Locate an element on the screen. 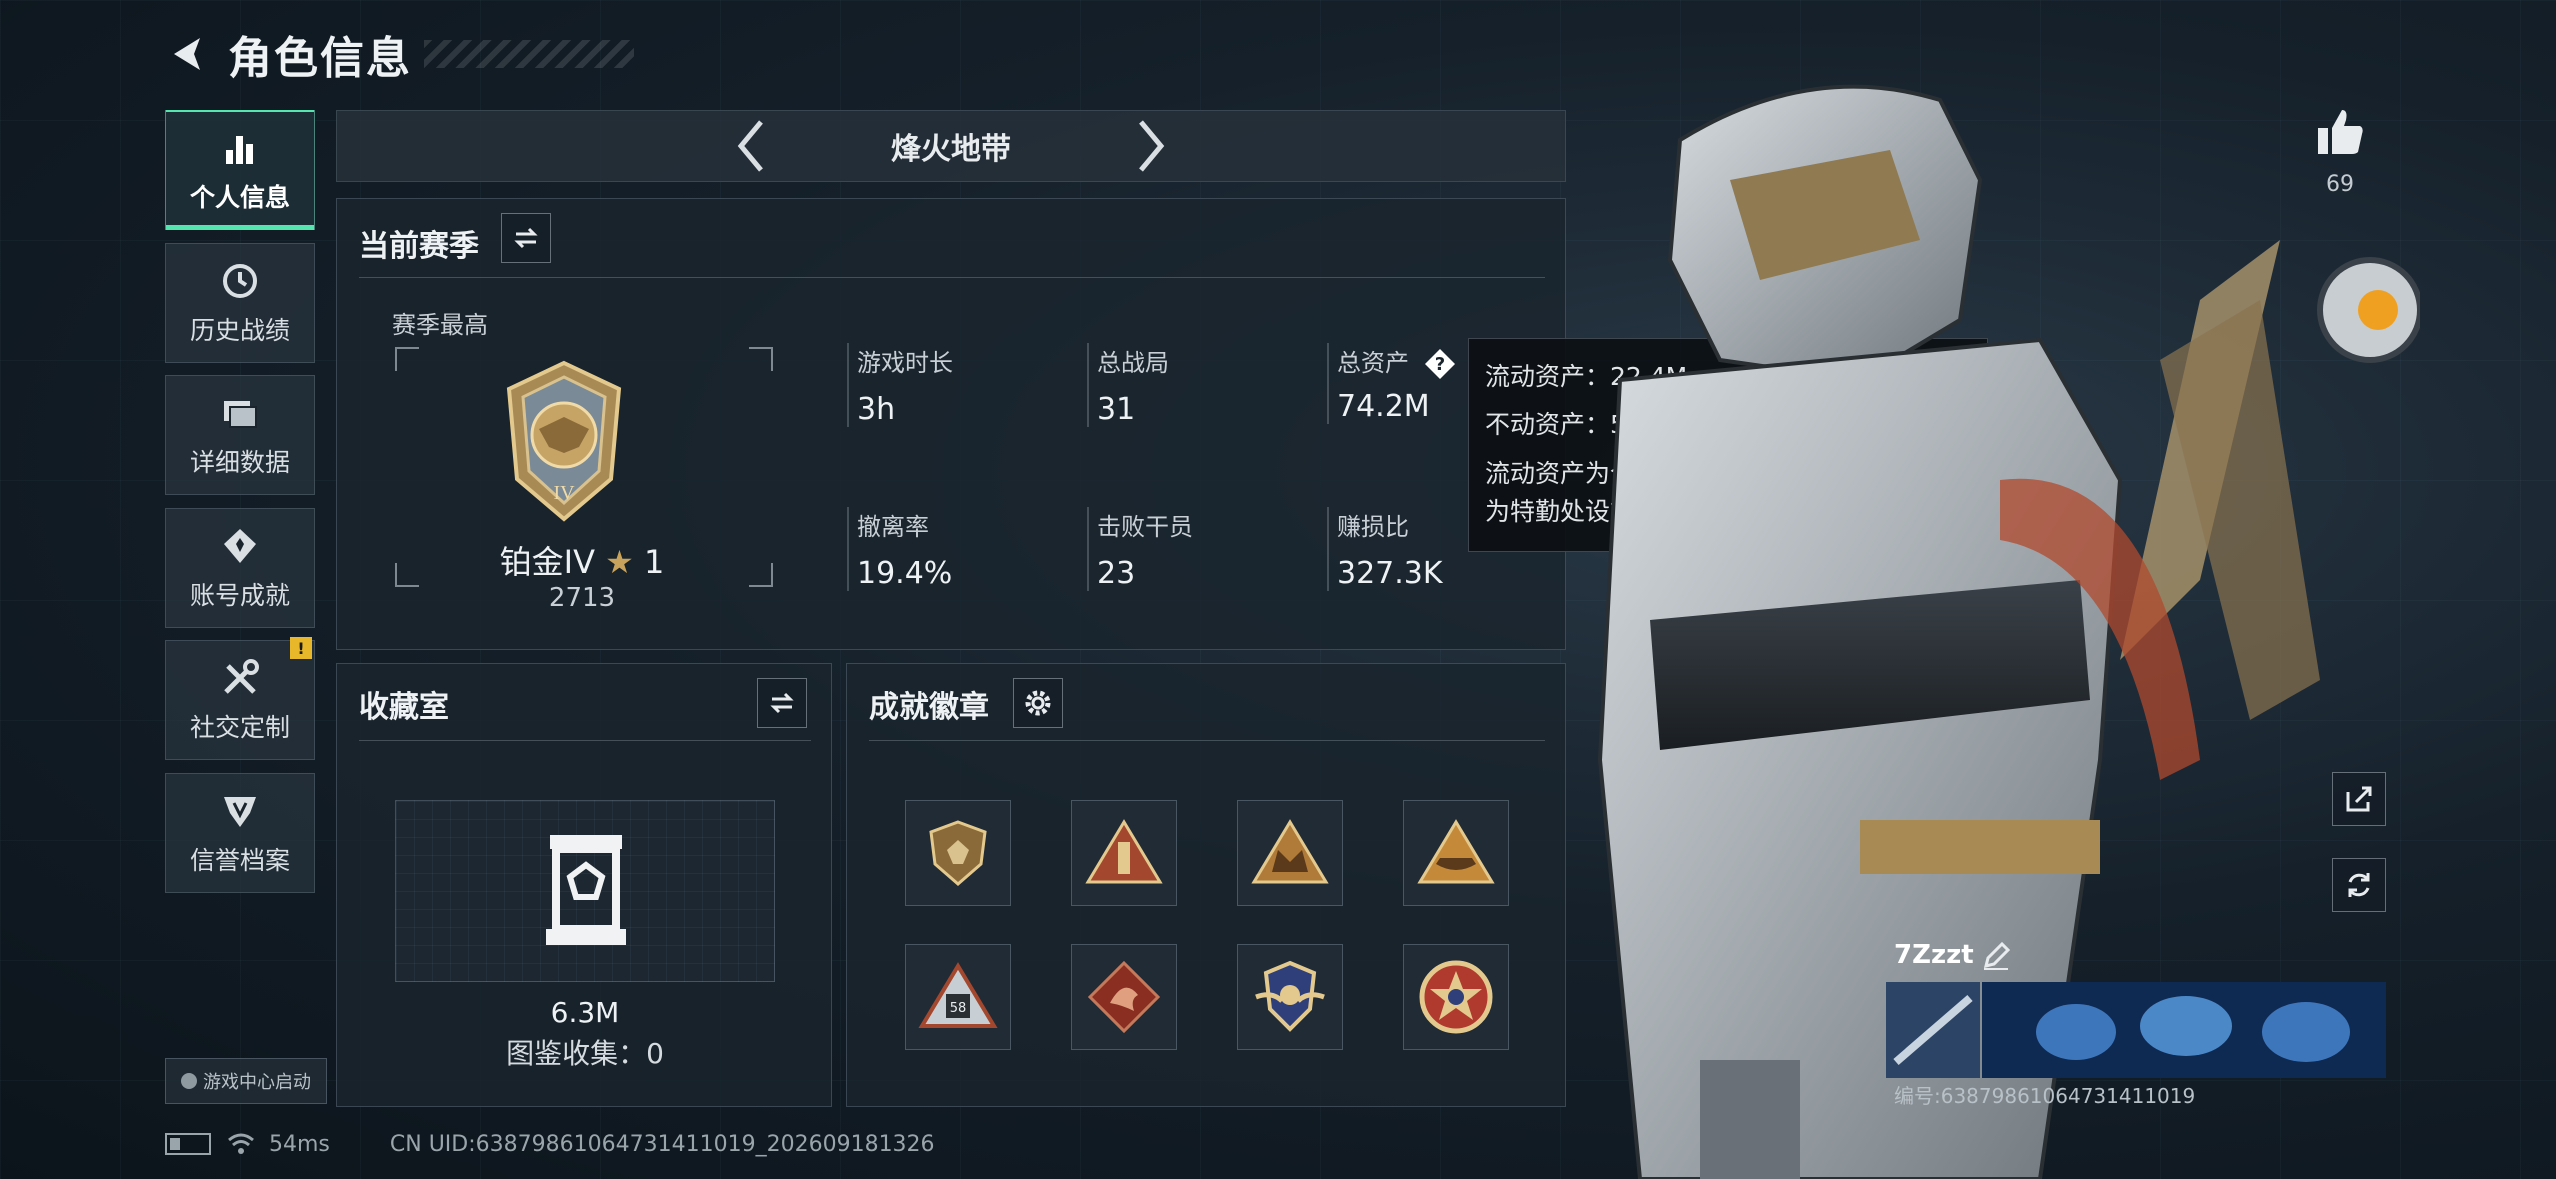 This screenshot has width=2556, height=1179. mode-selector: 烽火地带 is located at coordinates (951, 146).